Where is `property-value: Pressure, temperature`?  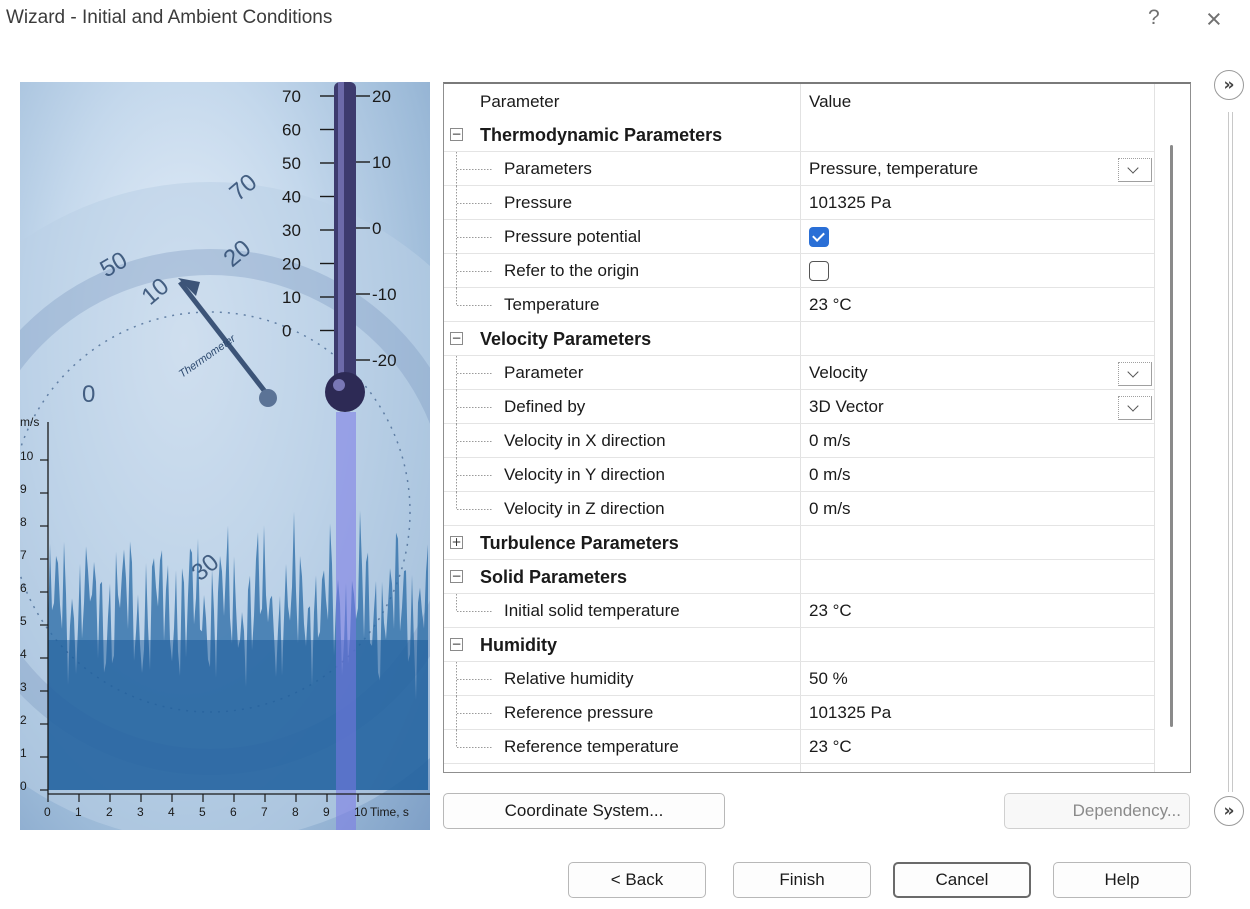 property-value: Pressure, temperature is located at coordinates (893, 169).